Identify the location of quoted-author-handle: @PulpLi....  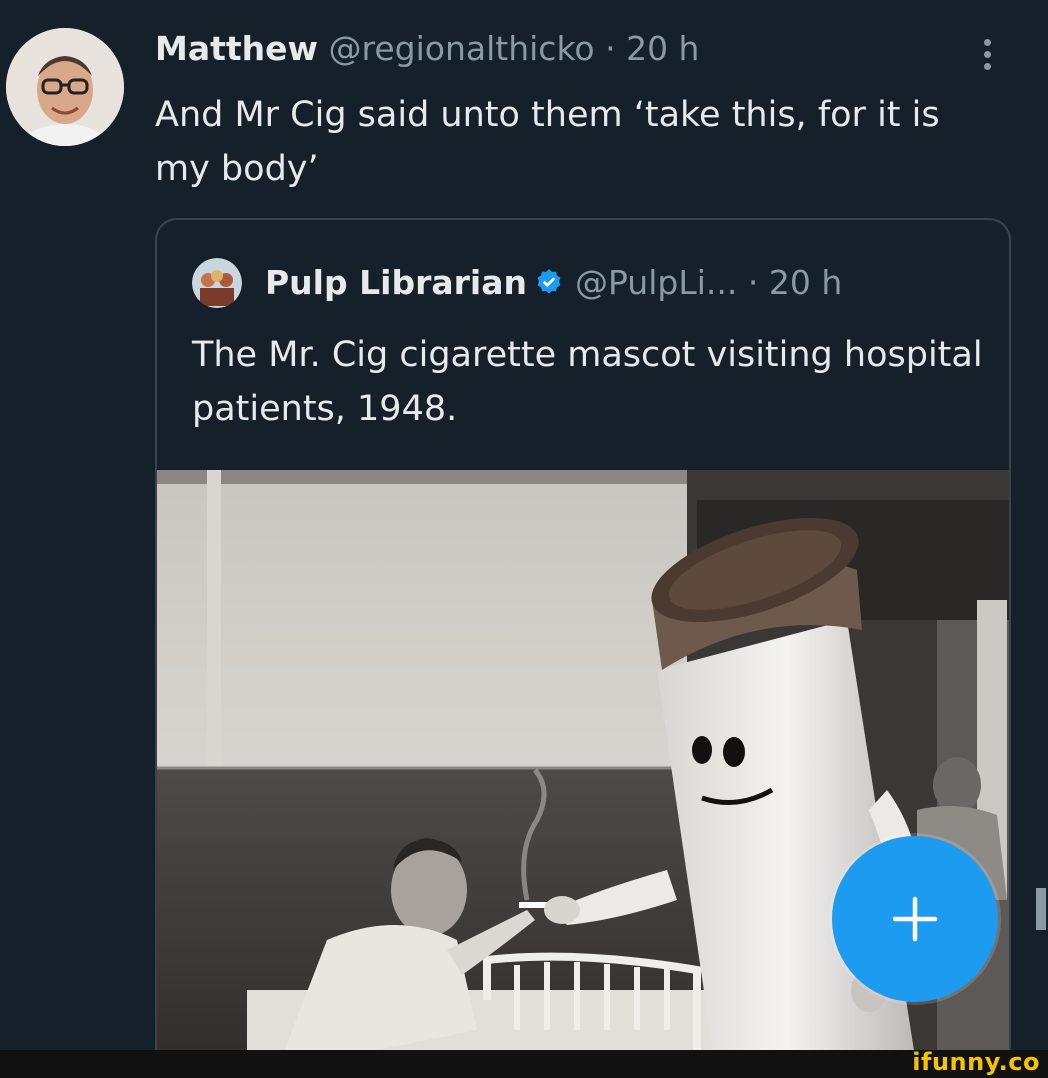
(656, 282).